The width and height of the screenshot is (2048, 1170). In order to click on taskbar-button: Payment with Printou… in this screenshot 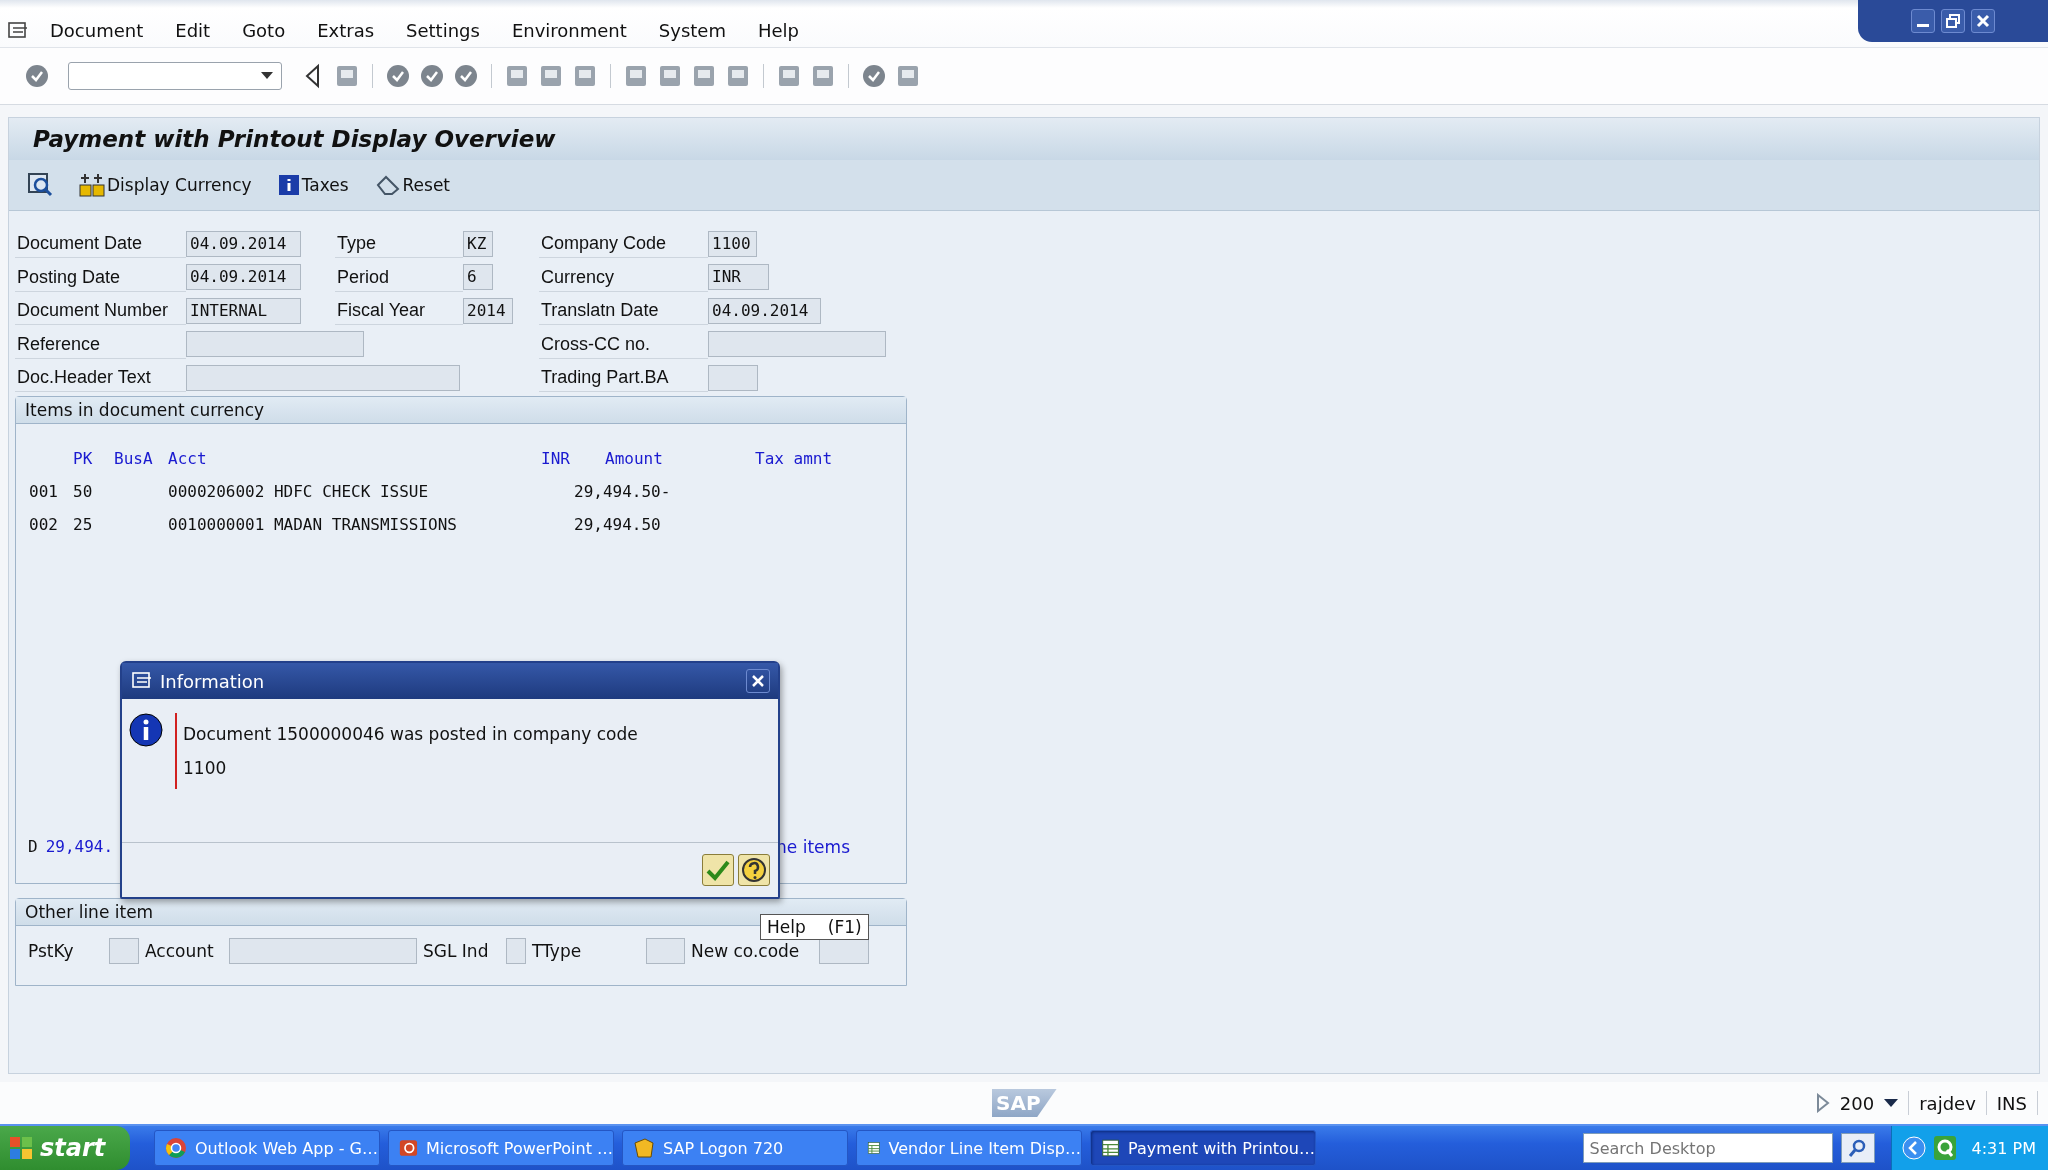, I will do `click(1203, 1148)`.